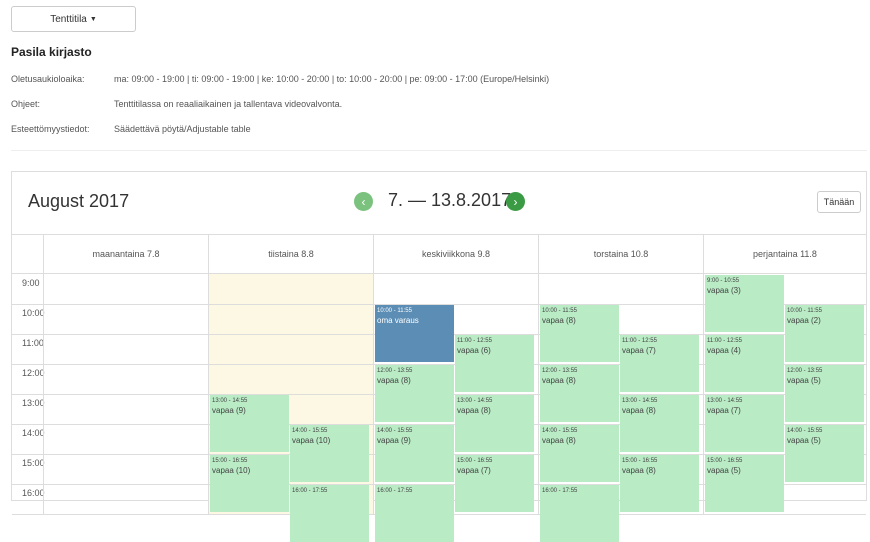 This screenshot has width=870, height=542. I want to click on calendar-month: August 2017, so click(79, 201).